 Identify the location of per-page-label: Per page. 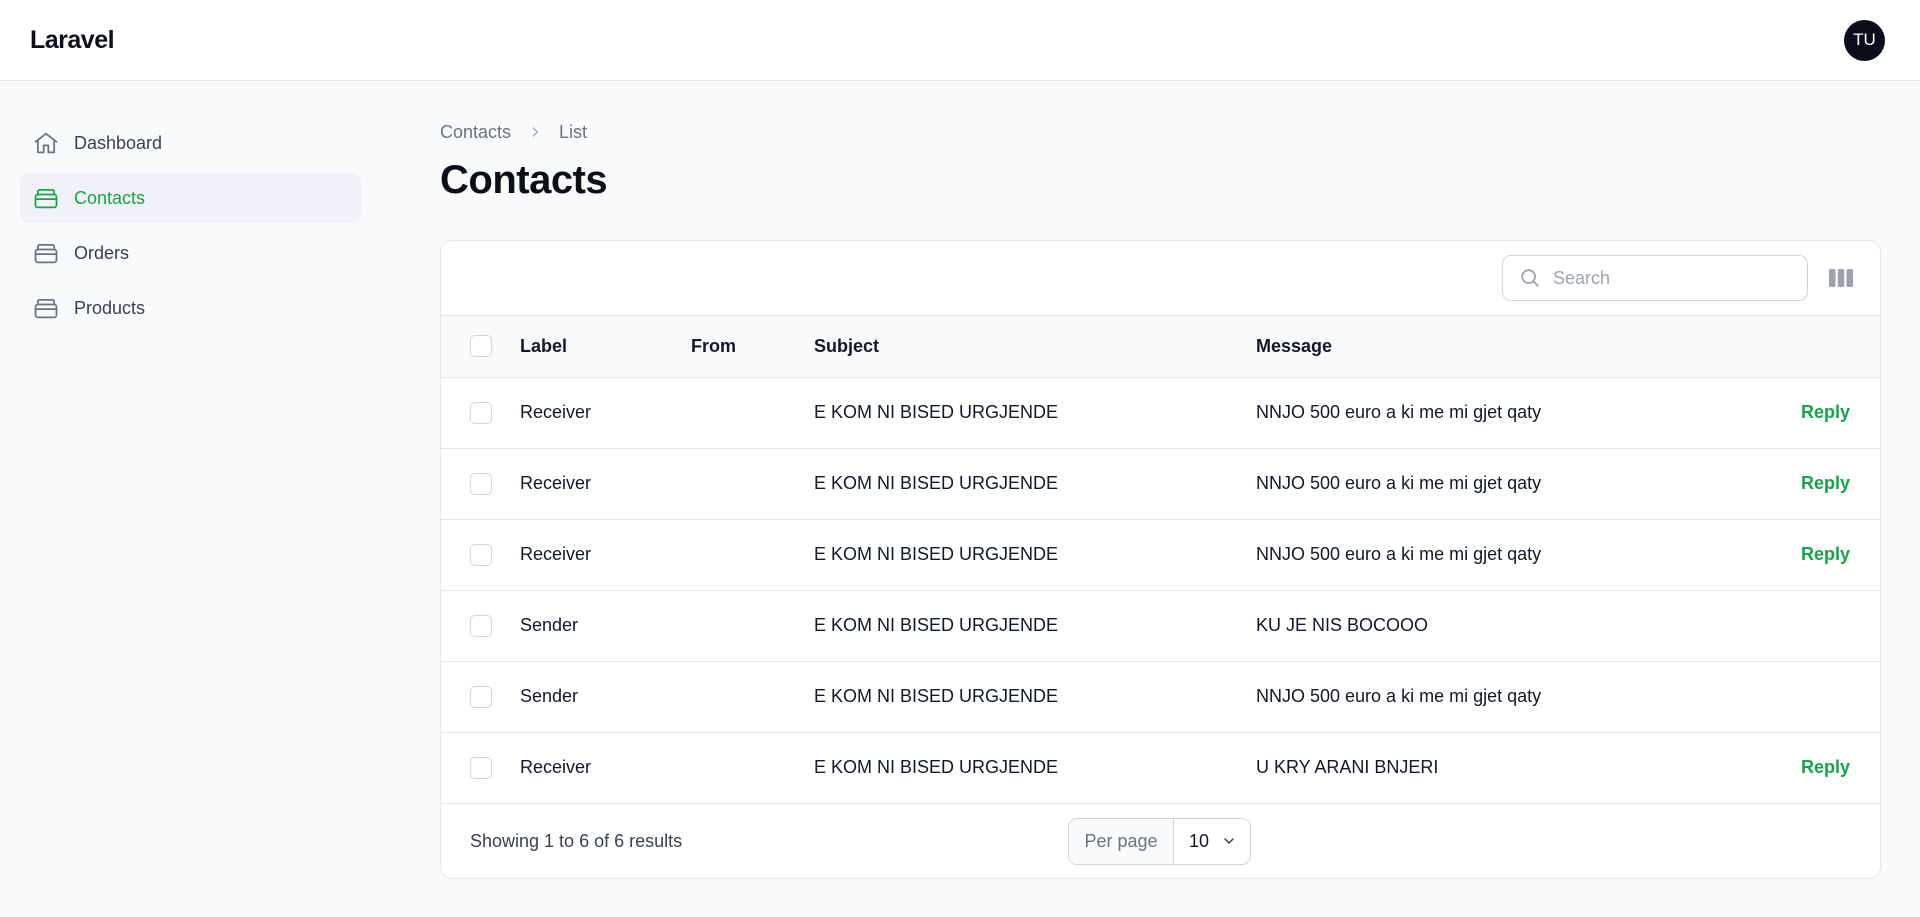
(1121, 841).